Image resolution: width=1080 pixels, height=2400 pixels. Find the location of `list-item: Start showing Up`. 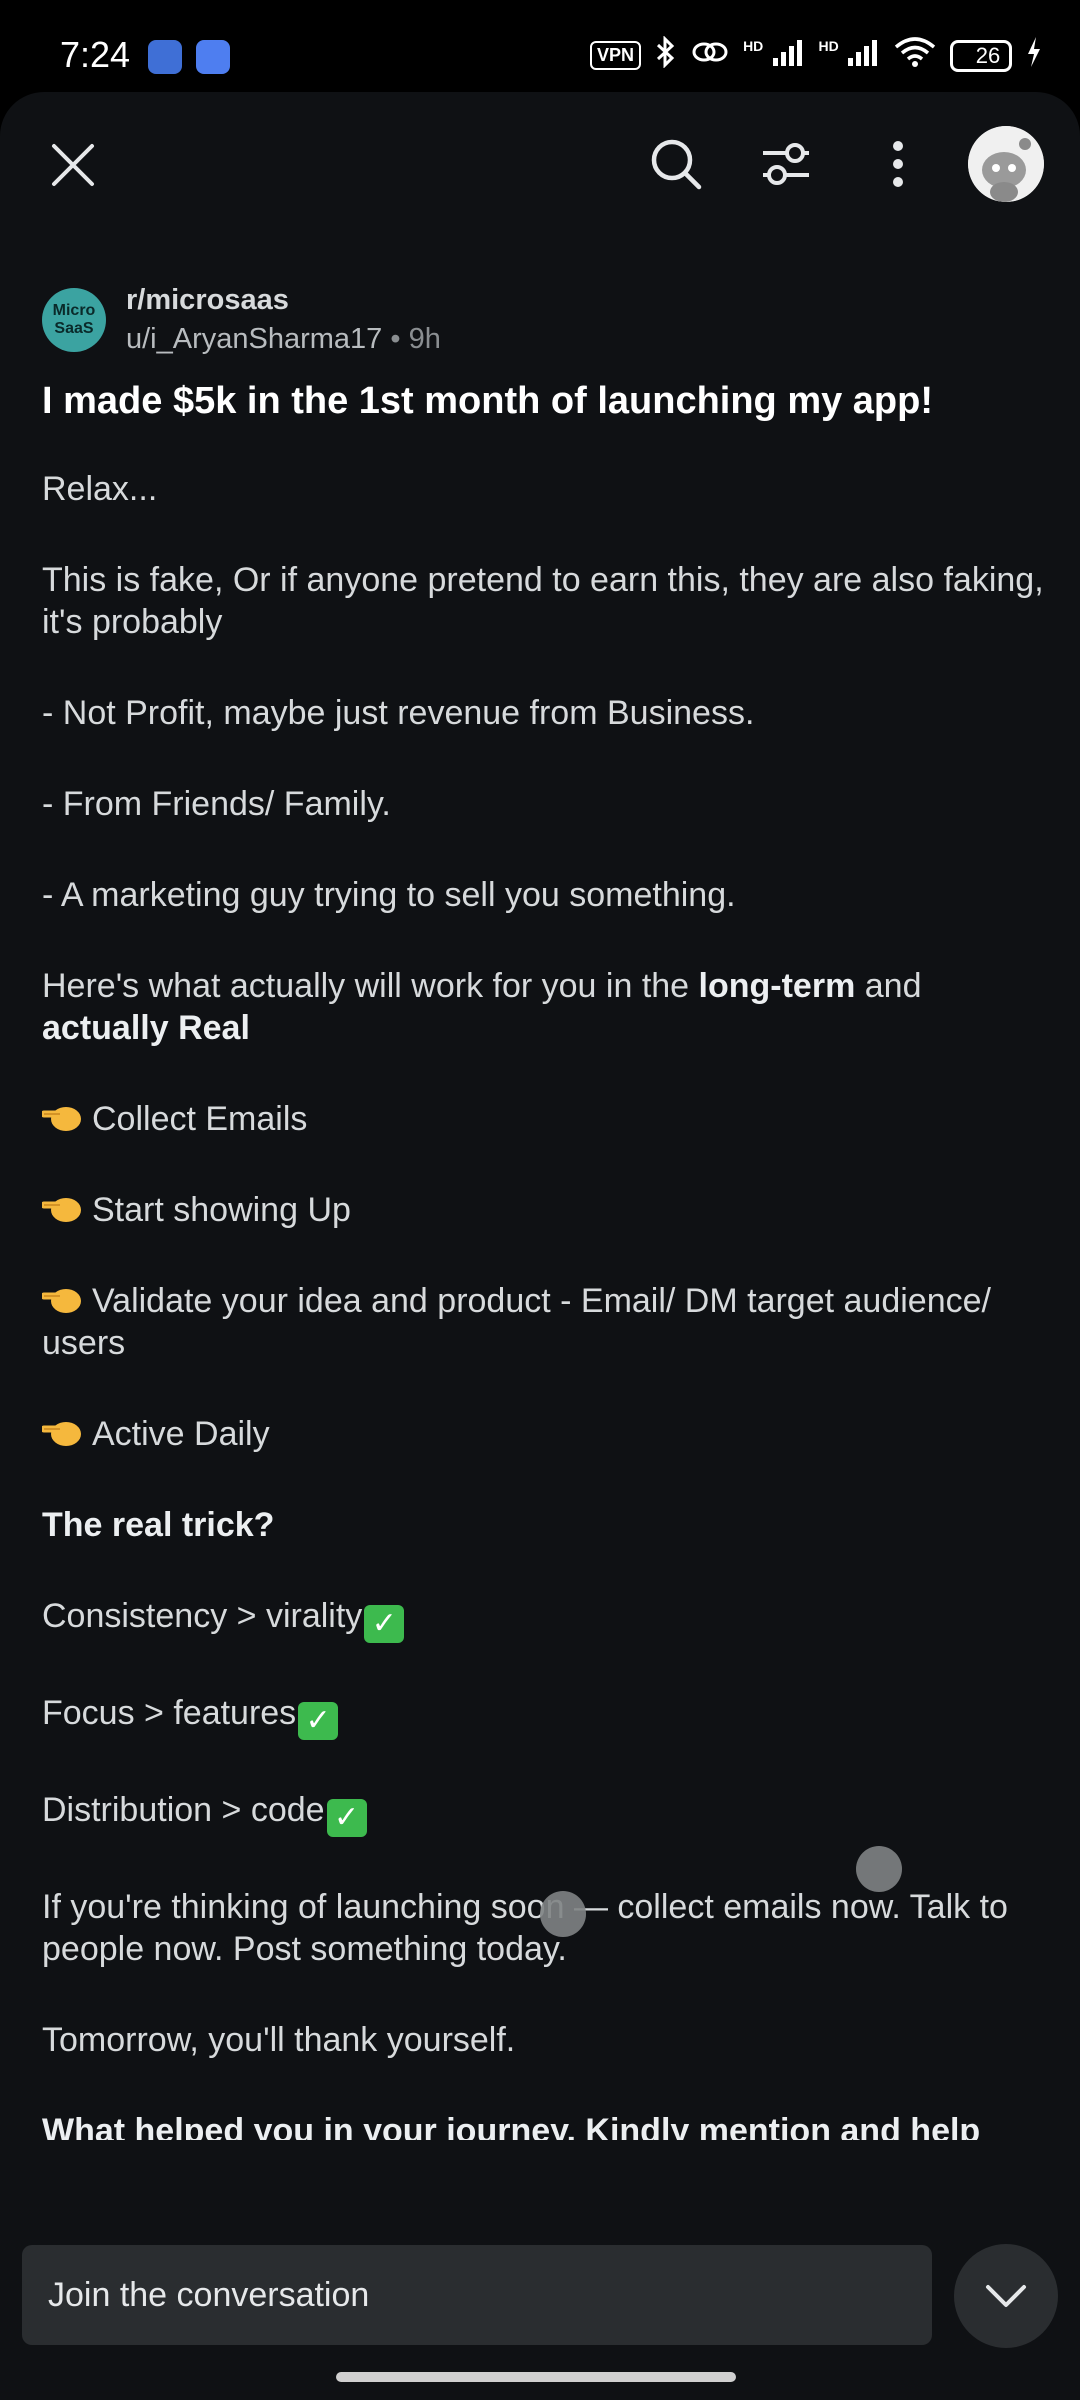

list-item: Start showing Up is located at coordinates (546, 1210).